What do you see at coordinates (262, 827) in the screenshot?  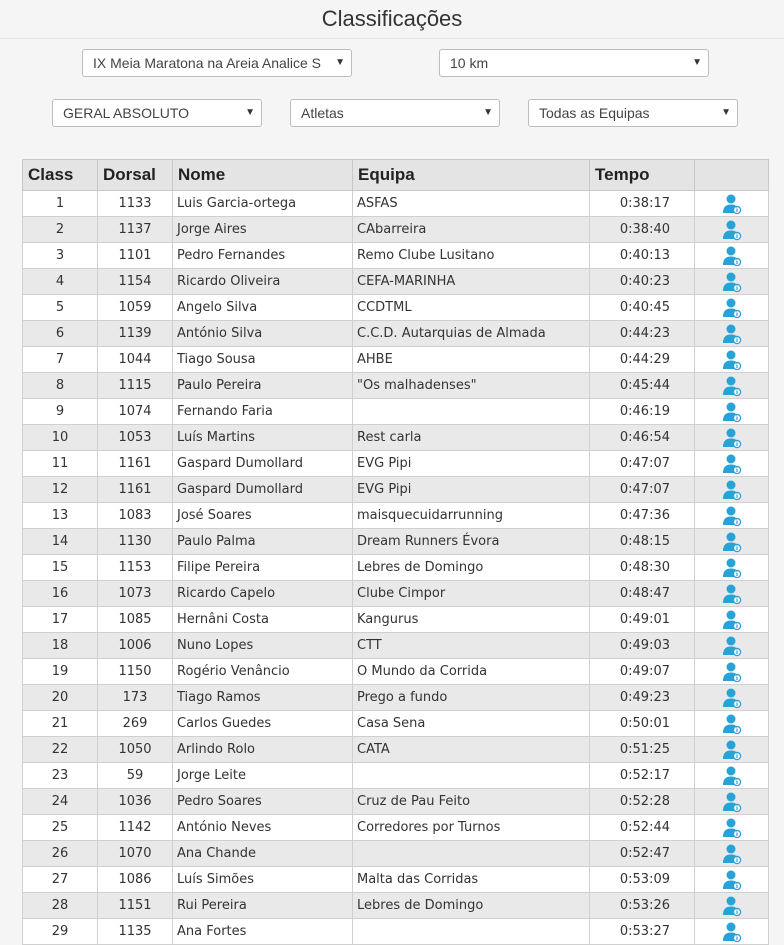 I see `cell-nome: António Neves` at bounding box center [262, 827].